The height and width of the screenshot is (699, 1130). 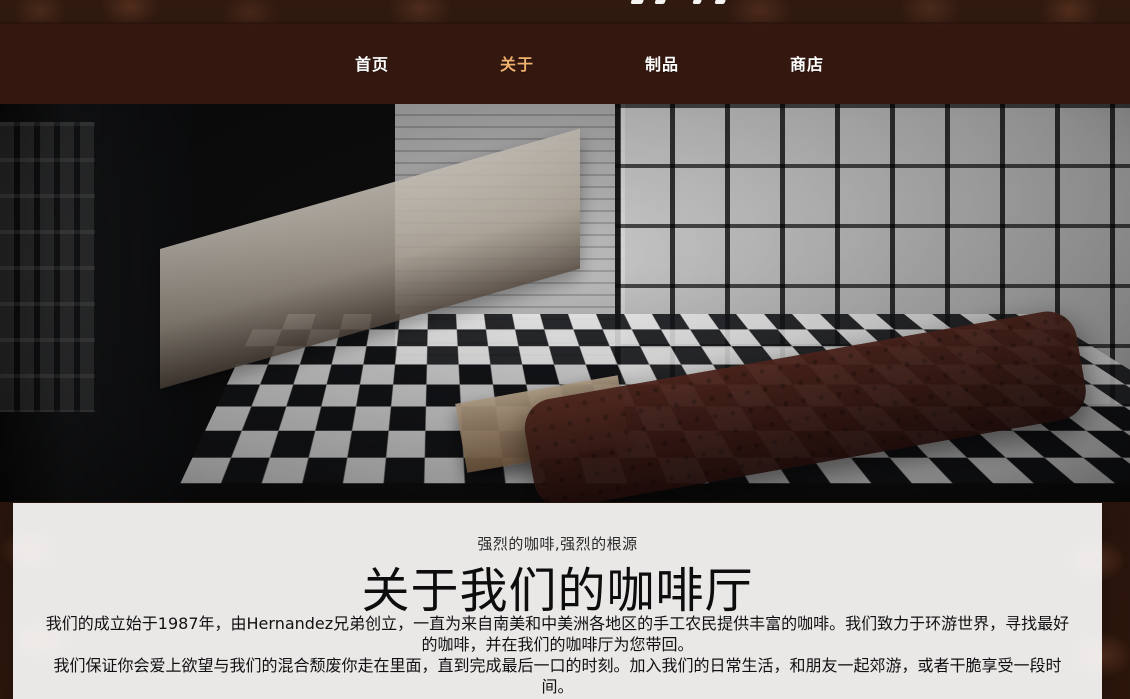 I want to click on nav-item-label: 商店, so click(x=806, y=64).